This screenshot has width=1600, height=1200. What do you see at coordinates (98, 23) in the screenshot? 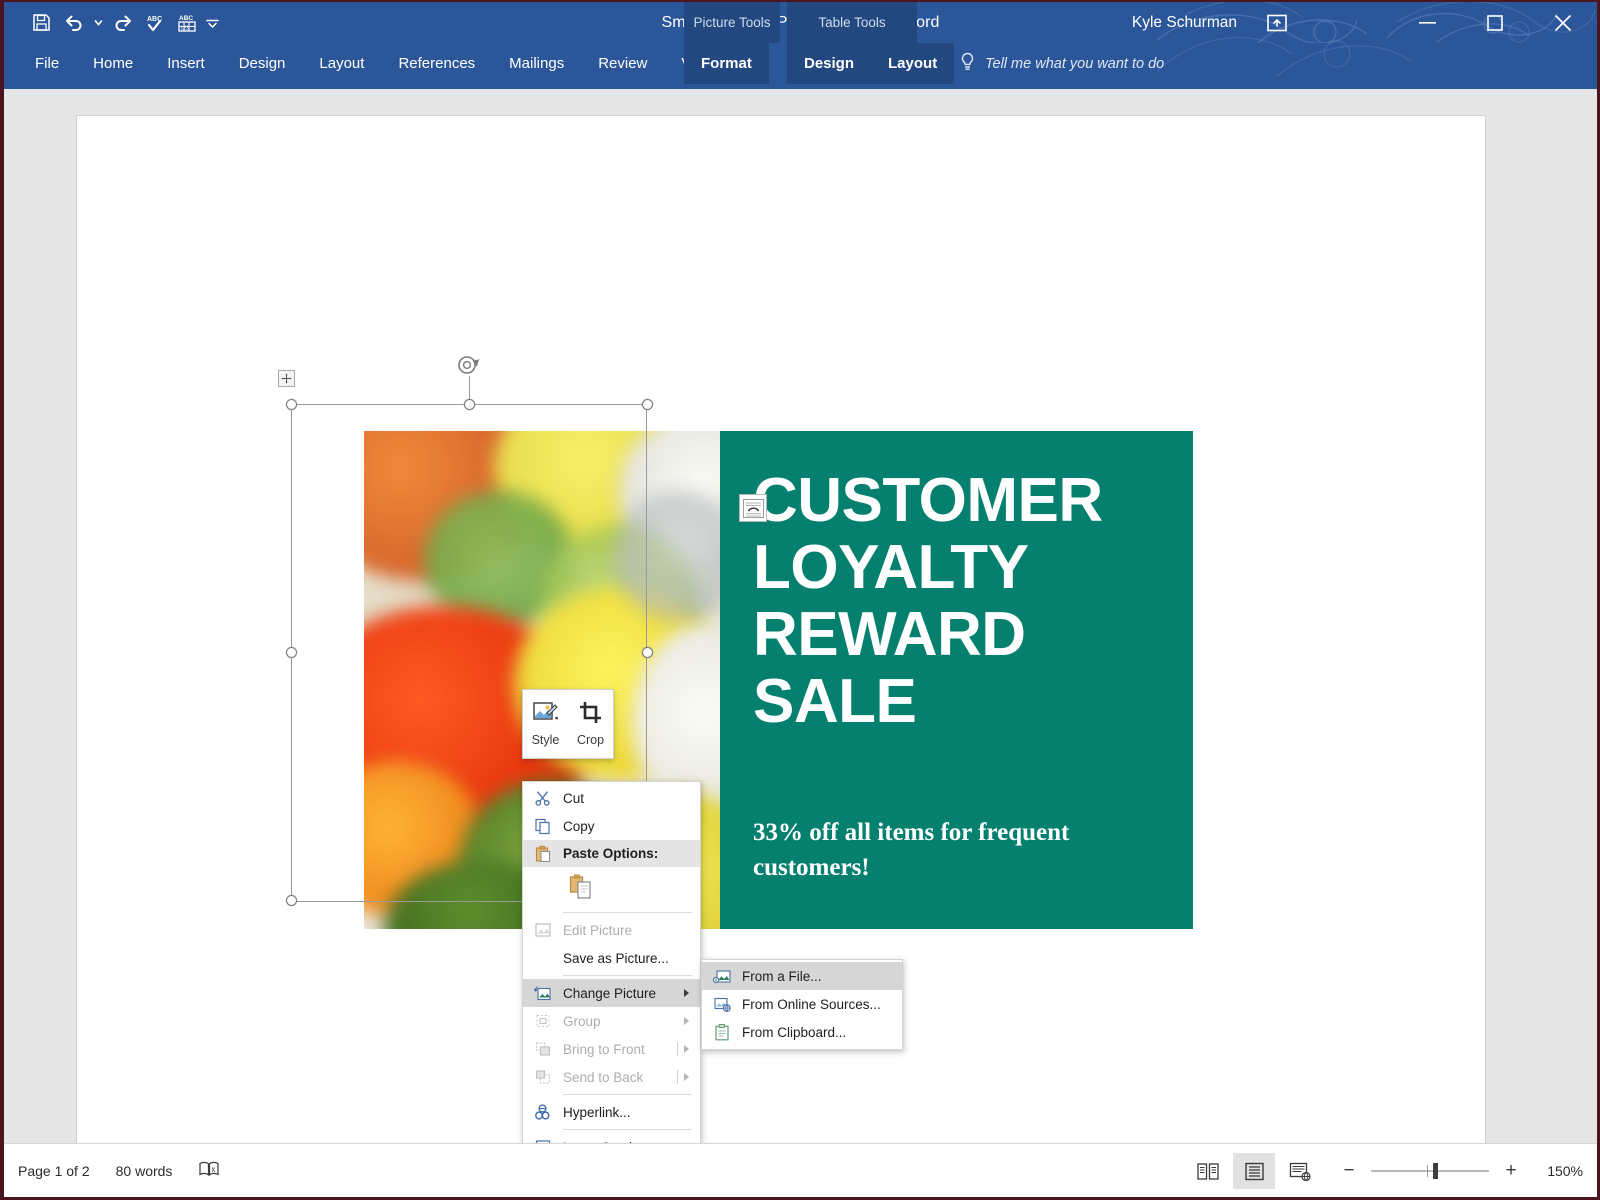
I see `undo-dropdown-icon` at bounding box center [98, 23].